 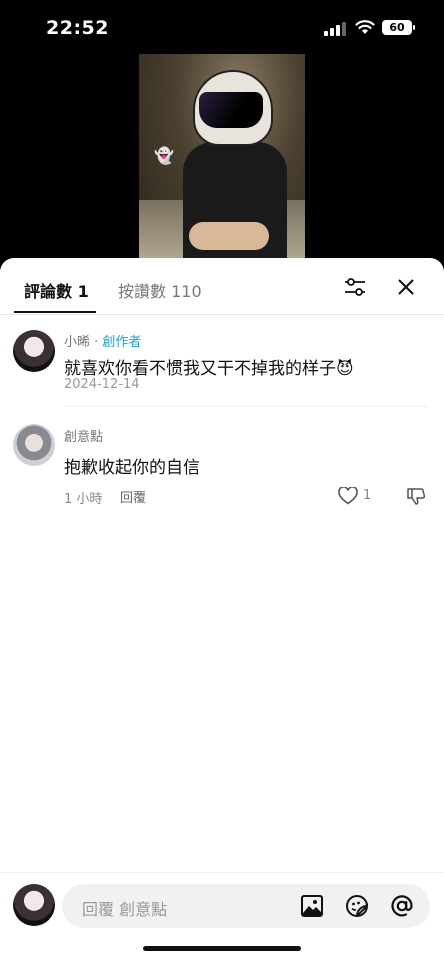 What do you see at coordinates (133, 496) in the screenshot?
I see `reply-button: 回覆` at bounding box center [133, 496].